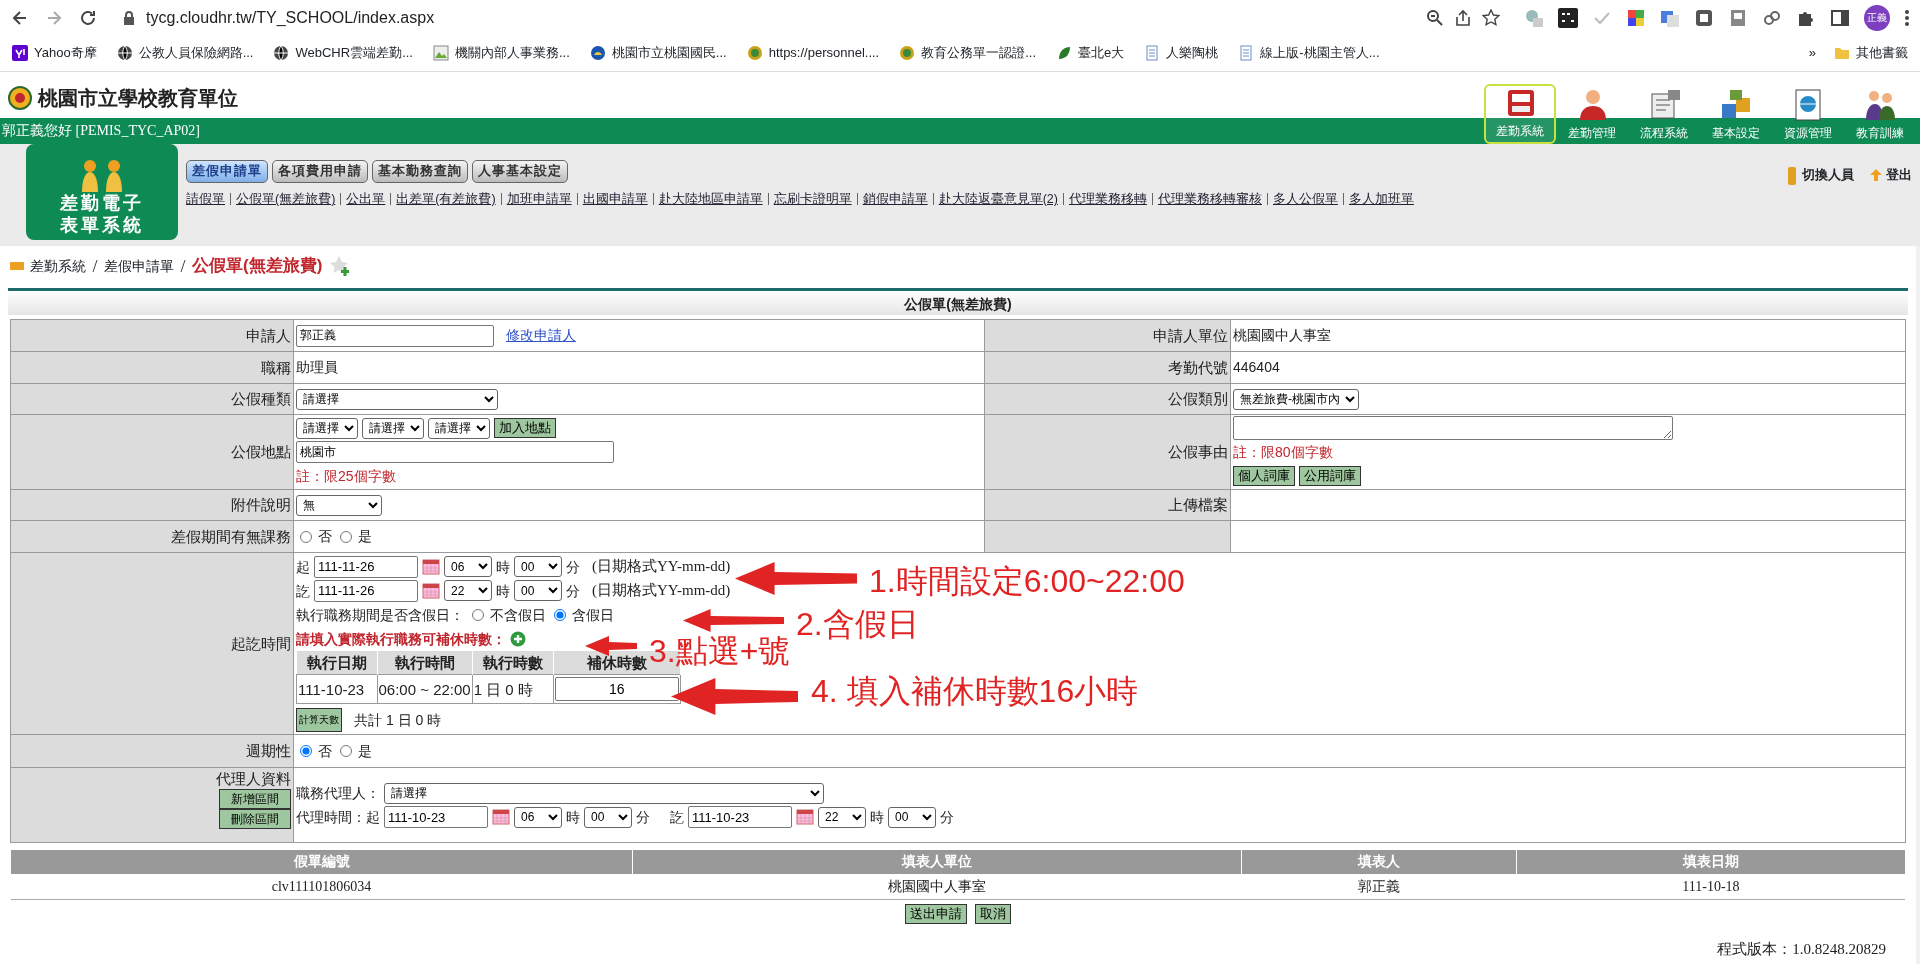 Image resolution: width=1920 pixels, height=965 pixels. Describe the element at coordinates (781, 18) in the screenshot. I see `url-text: tycg.cloudhr.tw/TY_SCHOOL/index.aspx` at that location.